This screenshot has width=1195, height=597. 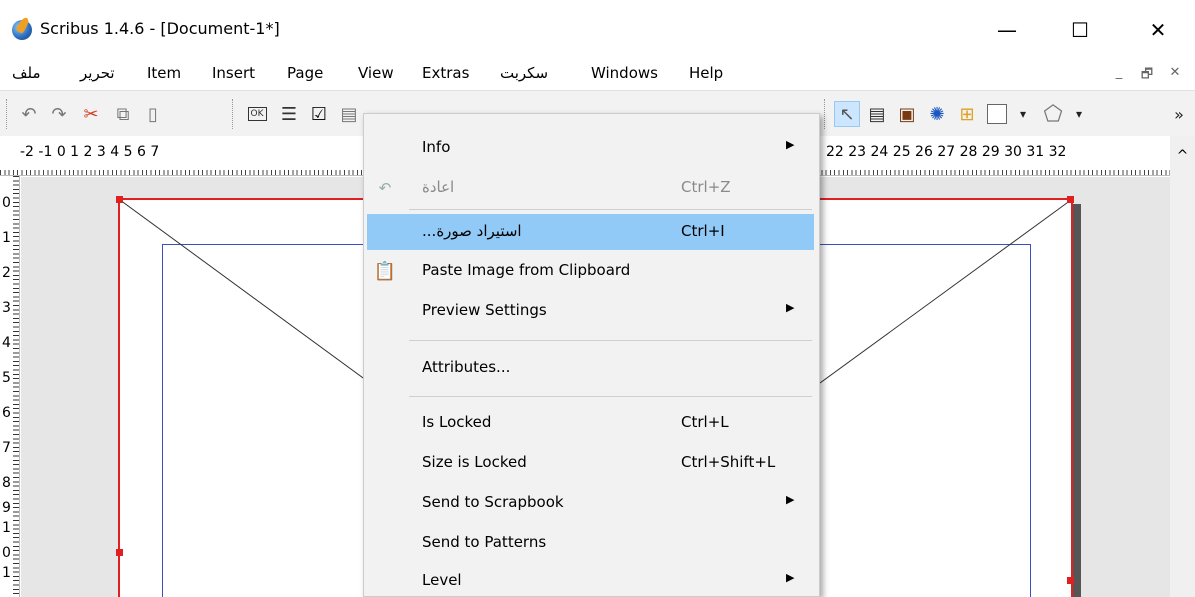 What do you see at coordinates (1070, 580) in the screenshot?
I see `frame-handle-mid-right` at bounding box center [1070, 580].